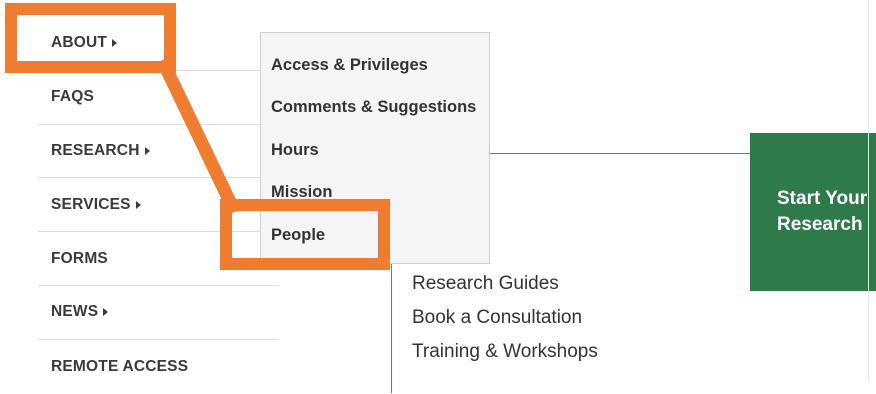  I want to click on nav-item-label: SERVICES, so click(91, 204).